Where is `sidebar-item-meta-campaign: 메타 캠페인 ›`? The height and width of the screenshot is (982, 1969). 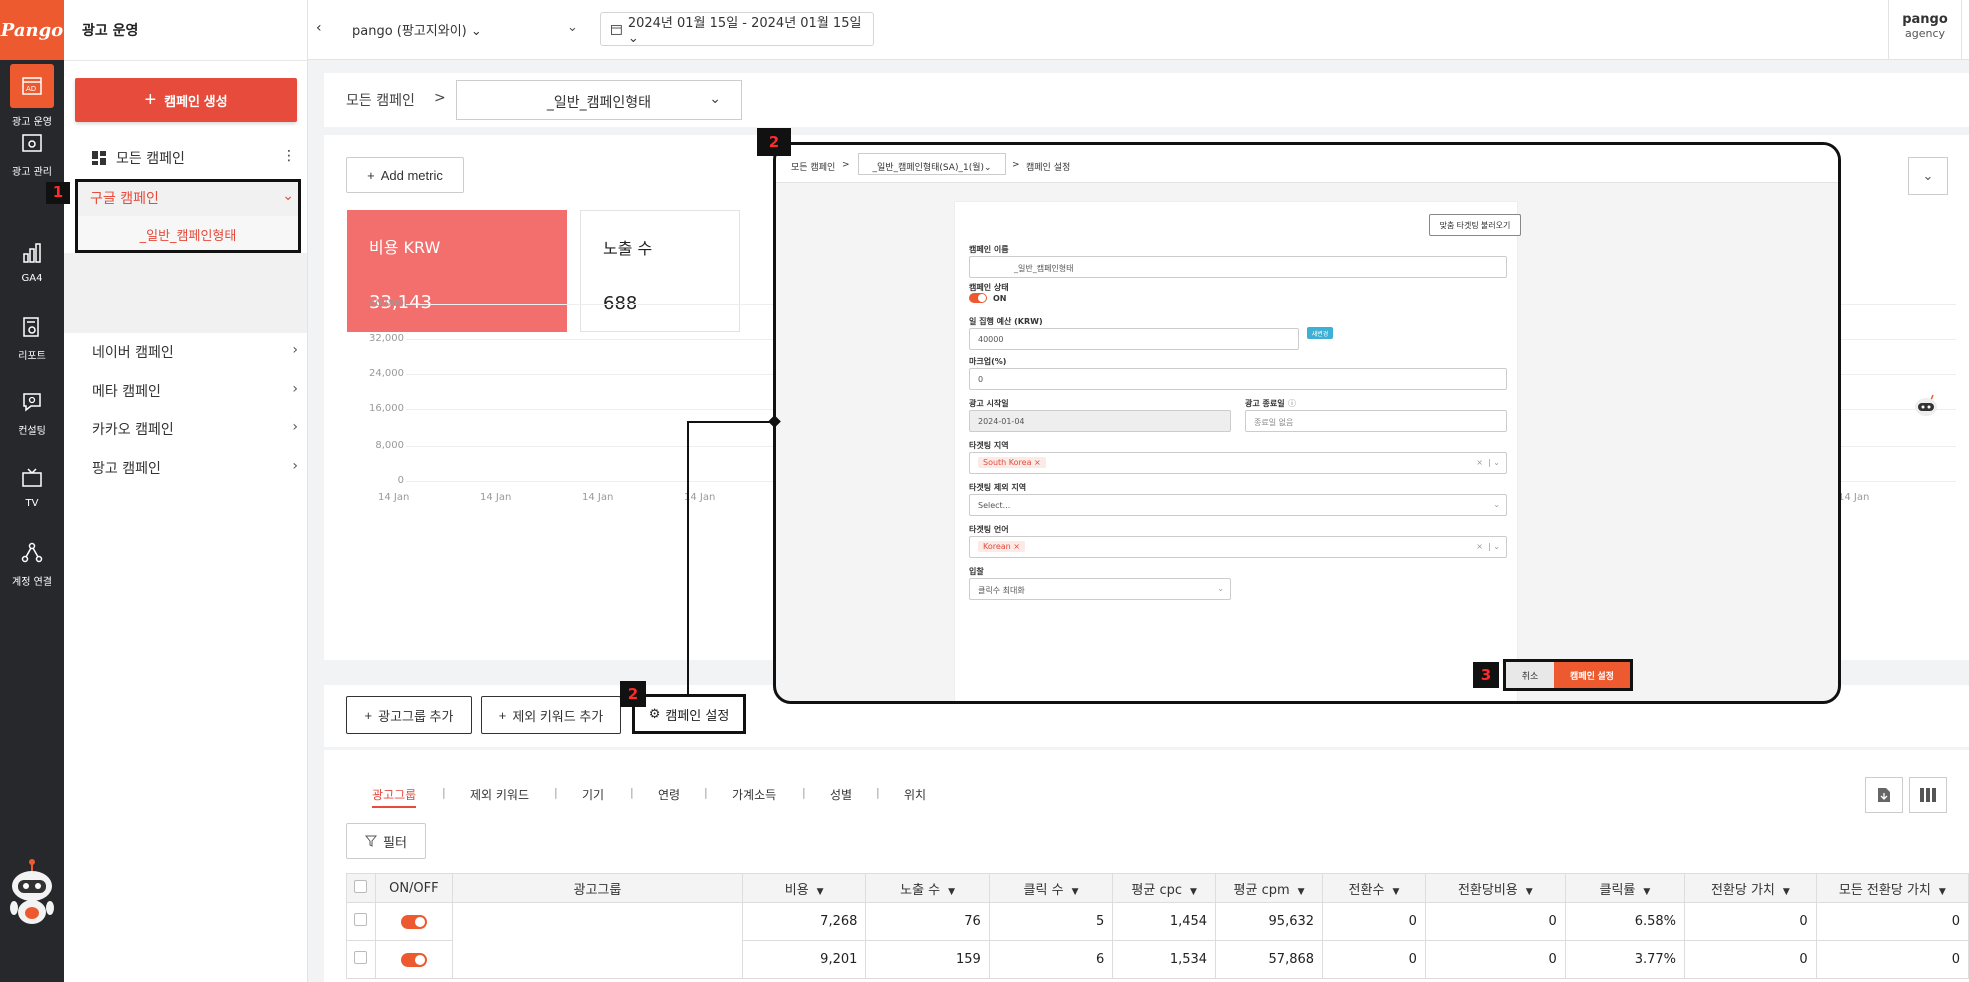 sidebar-item-meta-campaign: 메타 캠페인 › is located at coordinates (195, 391).